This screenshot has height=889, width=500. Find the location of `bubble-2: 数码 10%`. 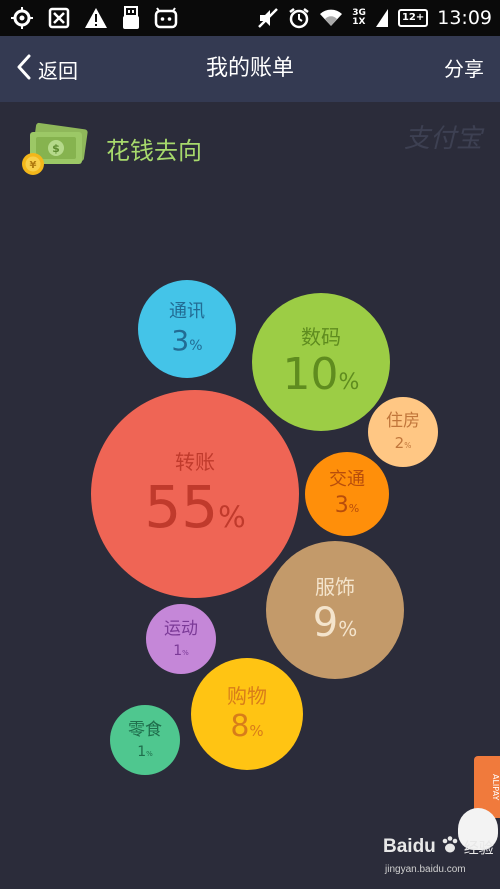

bubble-2: 数码 10% is located at coordinates (321, 362).